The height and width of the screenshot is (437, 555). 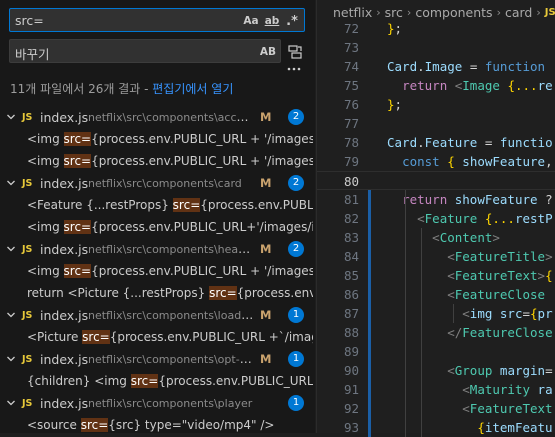 What do you see at coordinates (436, 199) in the screenshot?
I see `code-line: 81 return showFeature ?` at bounding box center [436, 199].